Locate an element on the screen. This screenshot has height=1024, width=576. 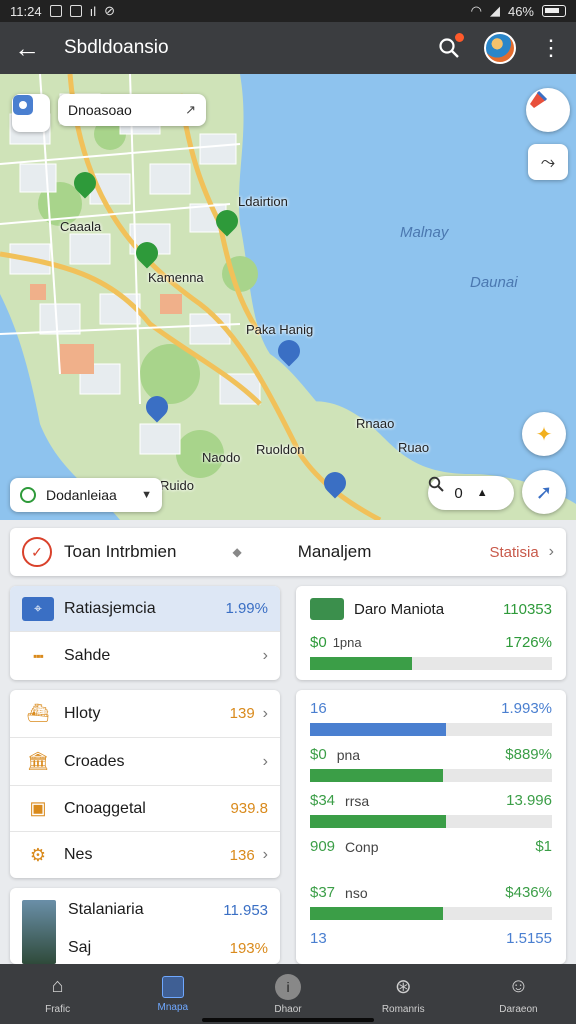
mail-icon is located at coordinates (75, 11).